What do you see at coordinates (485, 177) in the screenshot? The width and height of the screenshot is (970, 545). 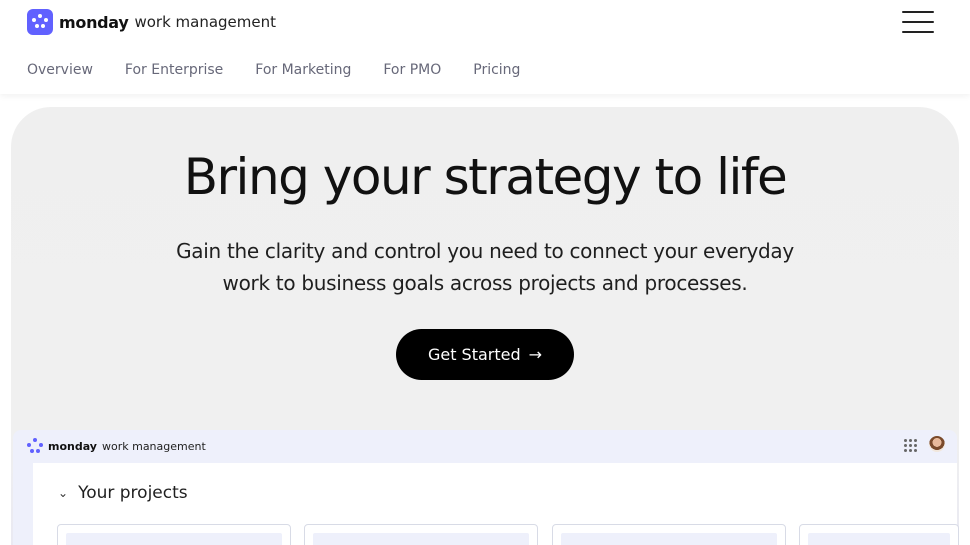 I see `hero-title: Bring your strategy to life` at bounding box center [485, 177].